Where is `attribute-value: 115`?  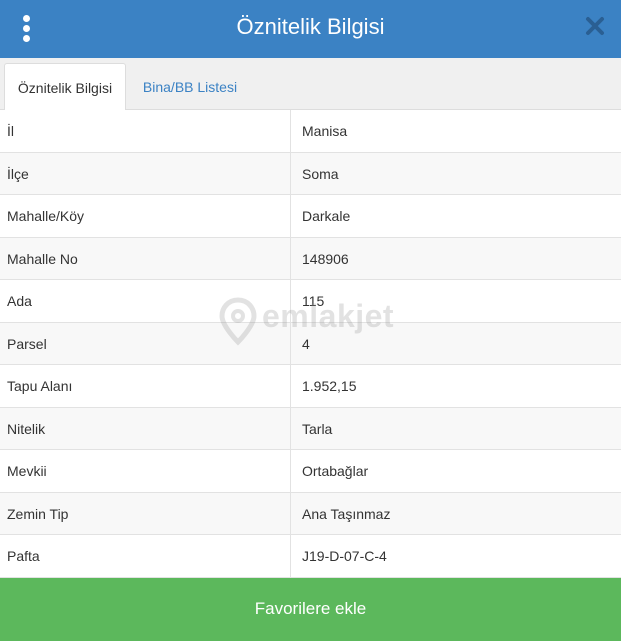 attribute-value: 115 is located at coordinates (313, 301).